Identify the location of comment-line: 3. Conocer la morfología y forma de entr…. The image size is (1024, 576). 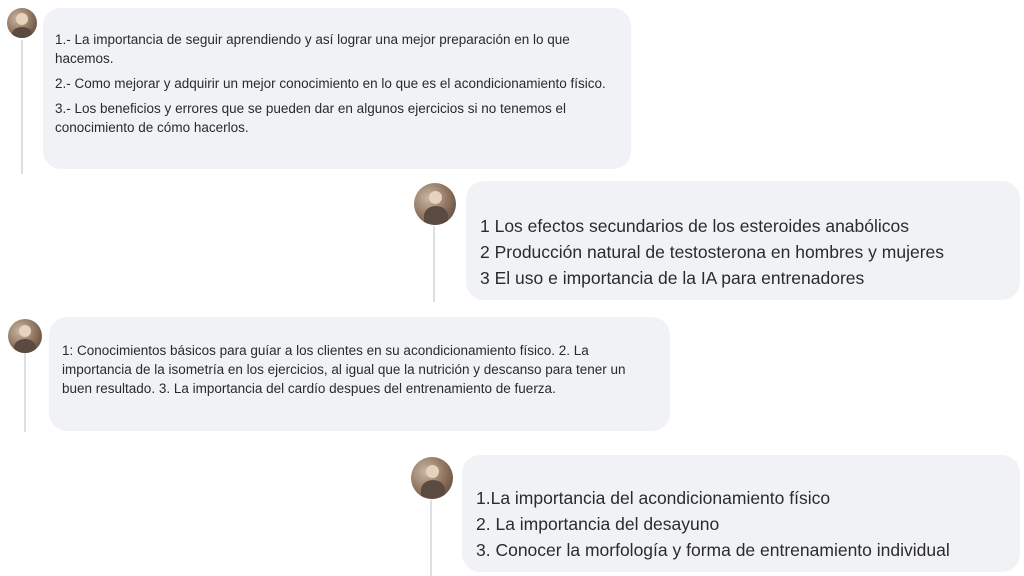
(713, 550).